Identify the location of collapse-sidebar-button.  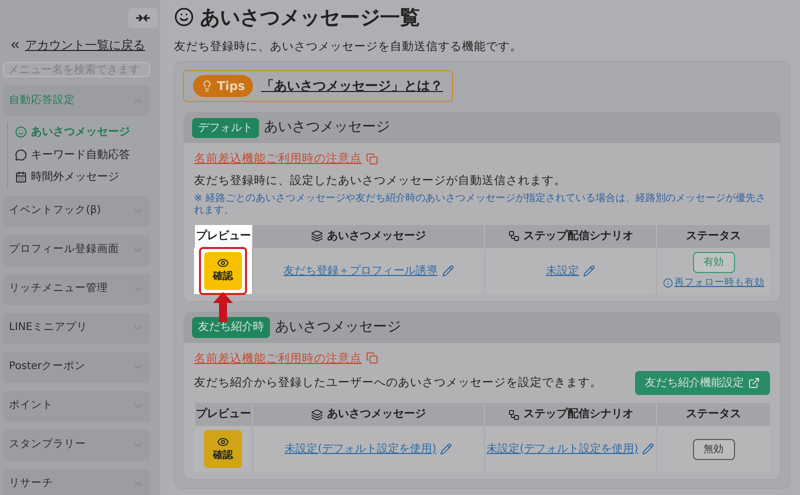
(143, 18).